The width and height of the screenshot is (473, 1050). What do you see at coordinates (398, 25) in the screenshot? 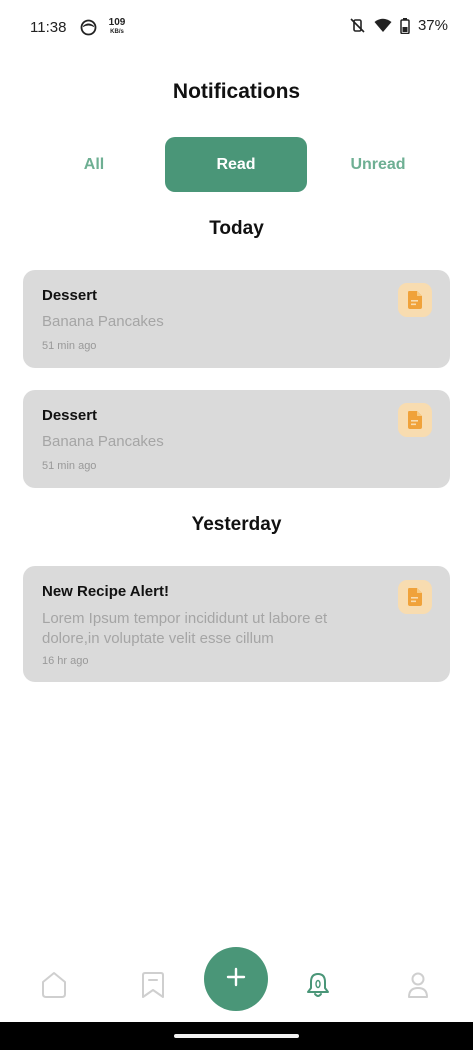
I see `status-icons: 37%` at bounding box center [398, 25].